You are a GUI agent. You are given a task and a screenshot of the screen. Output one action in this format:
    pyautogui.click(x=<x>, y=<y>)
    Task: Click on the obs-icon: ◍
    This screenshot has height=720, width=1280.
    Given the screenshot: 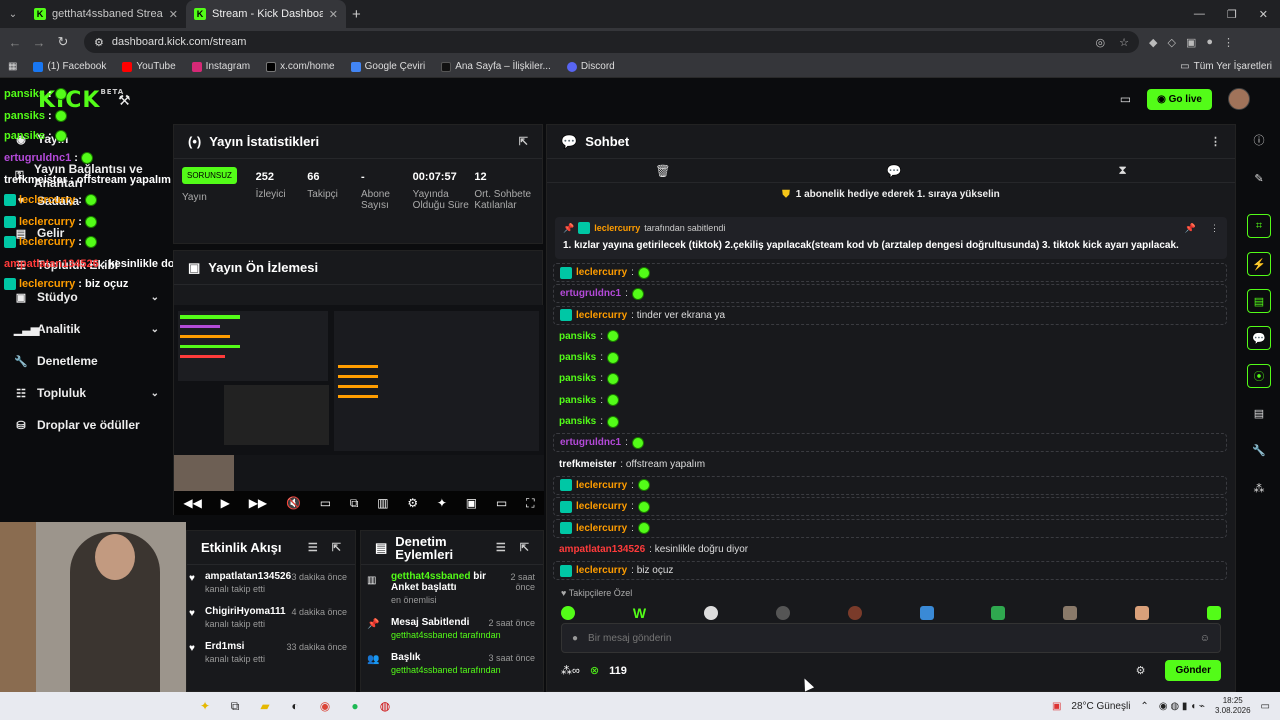 What is the action you would take?
    pyautogui.click(x=385, y=706)
    